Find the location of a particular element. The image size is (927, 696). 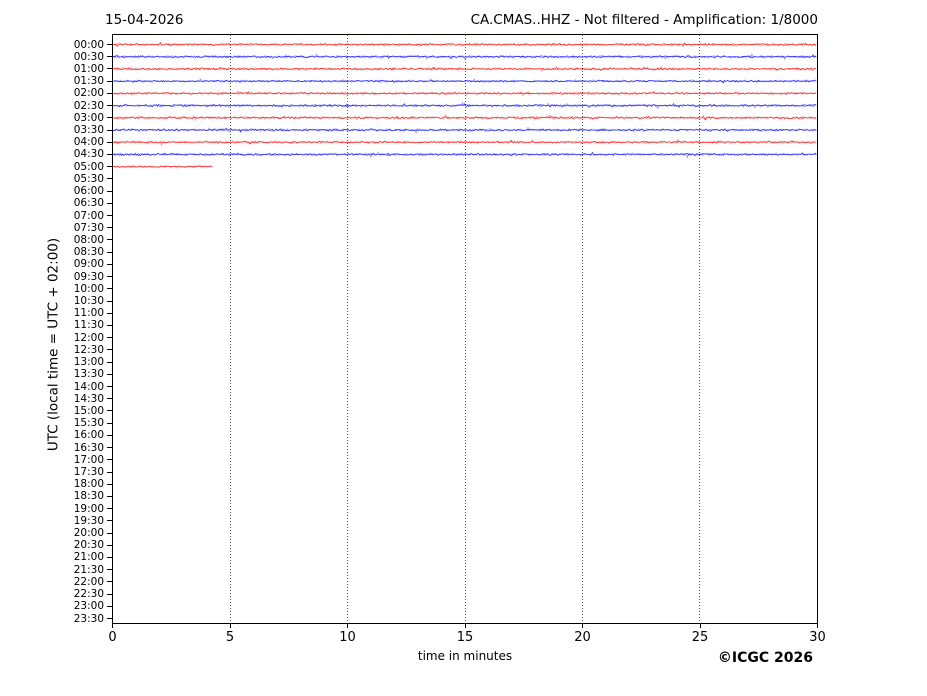

y-tick-label: 11:00 is located at coordinates (88, 313).